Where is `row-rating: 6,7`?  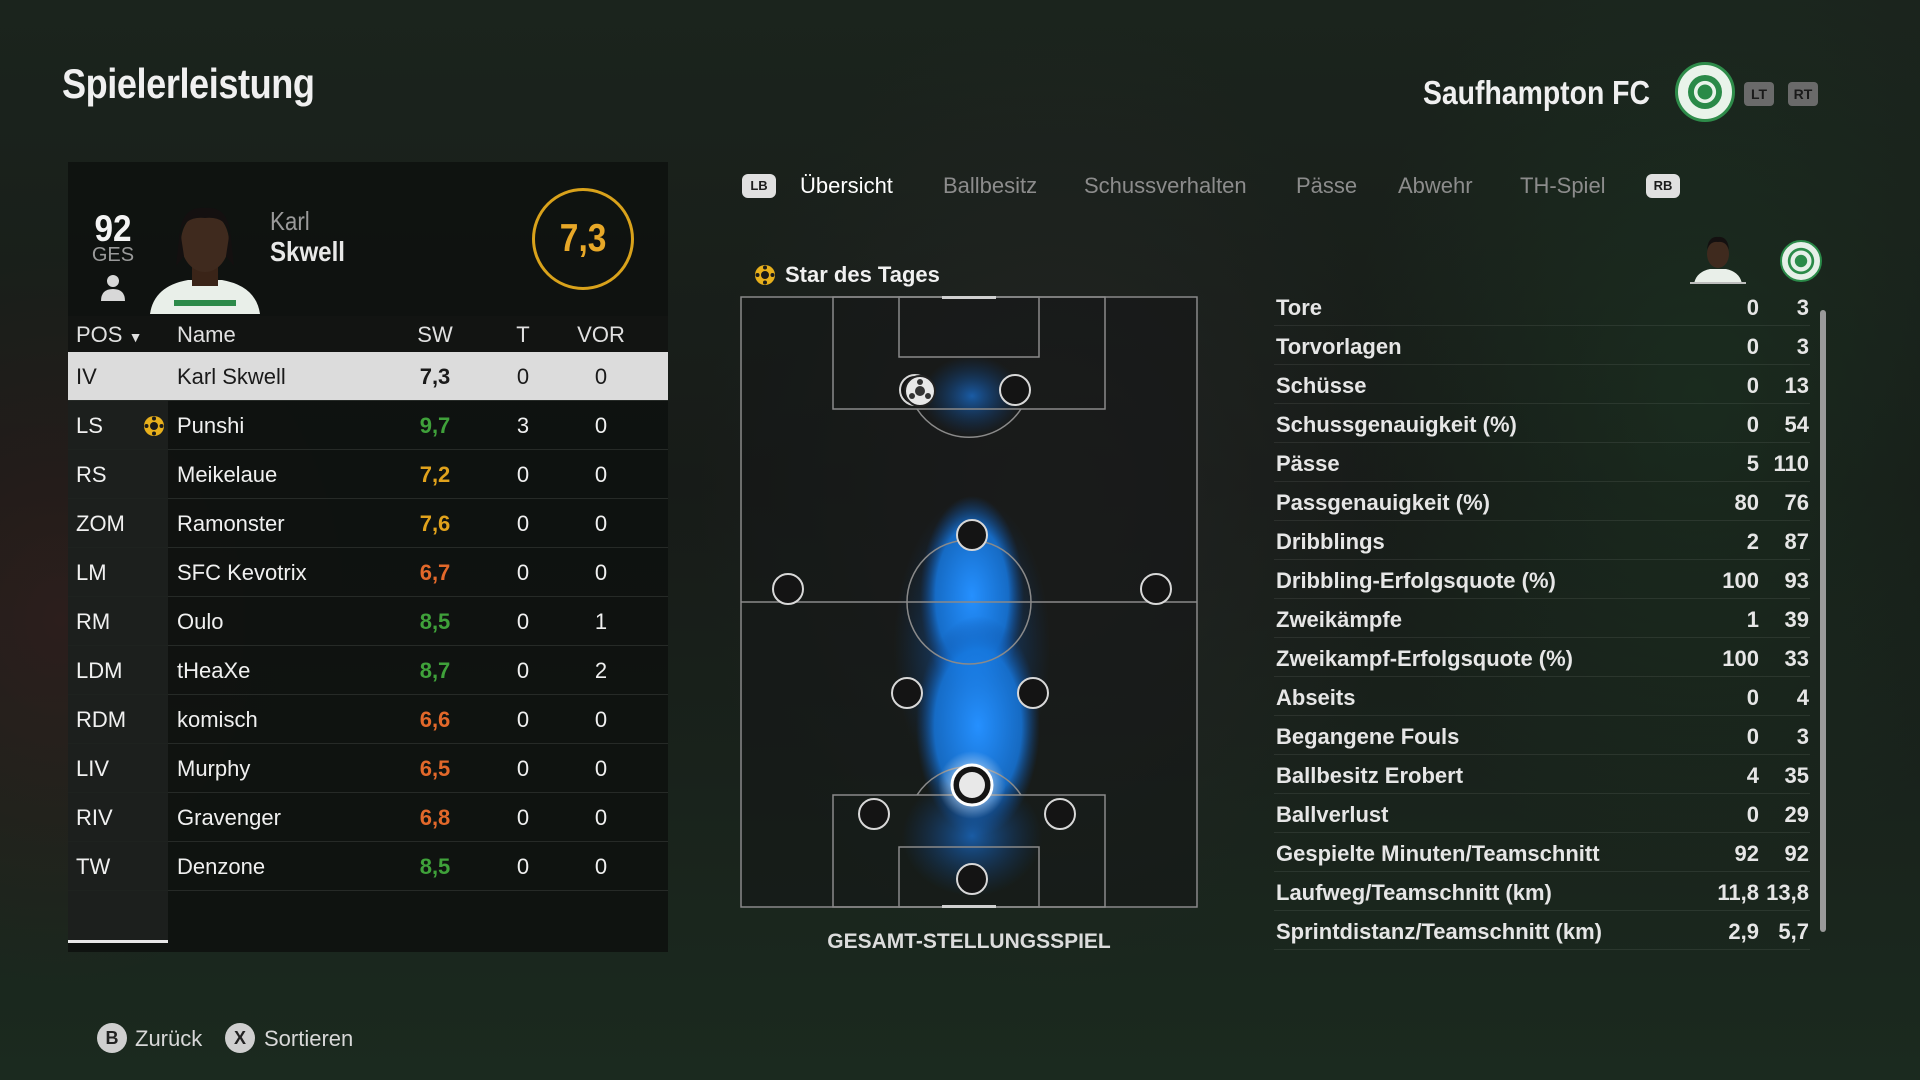
row-rating: 6,7 is located at coordinates (435, 572).